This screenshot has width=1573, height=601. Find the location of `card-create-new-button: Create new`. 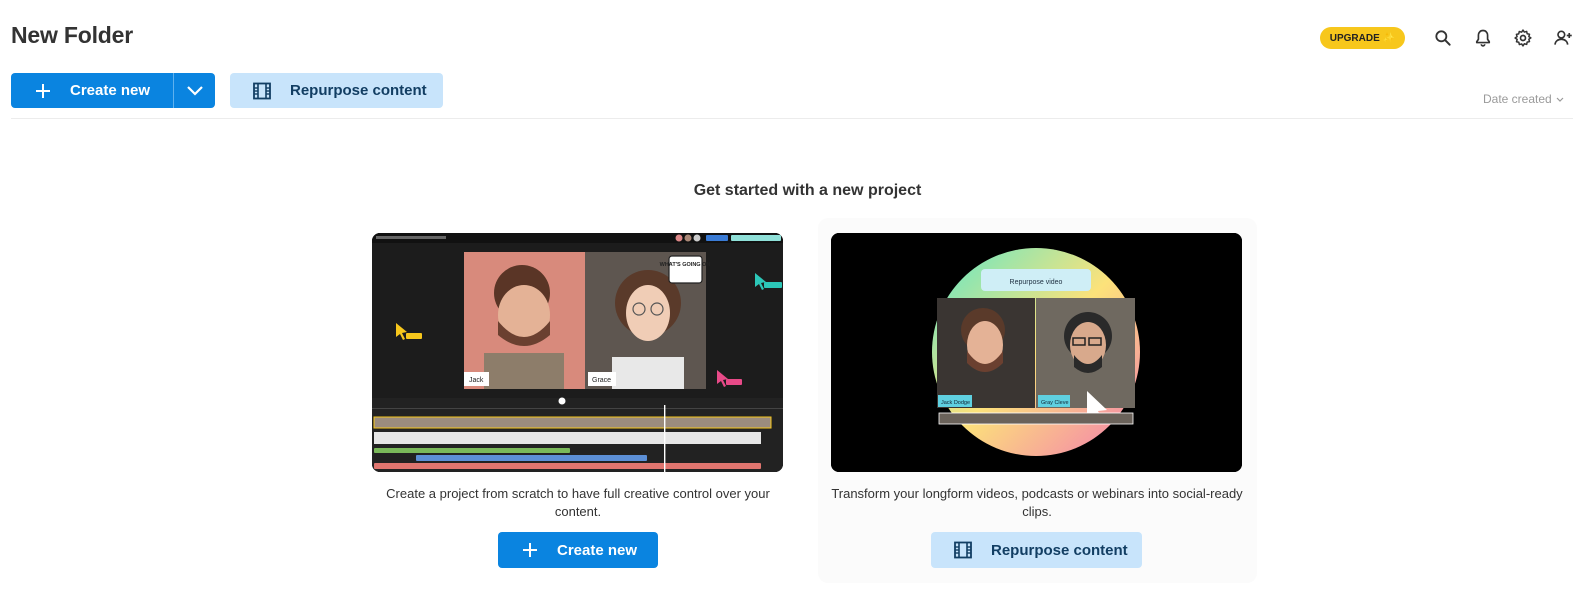

card-create-new-button: Create new is located at coordinates (578, 550).